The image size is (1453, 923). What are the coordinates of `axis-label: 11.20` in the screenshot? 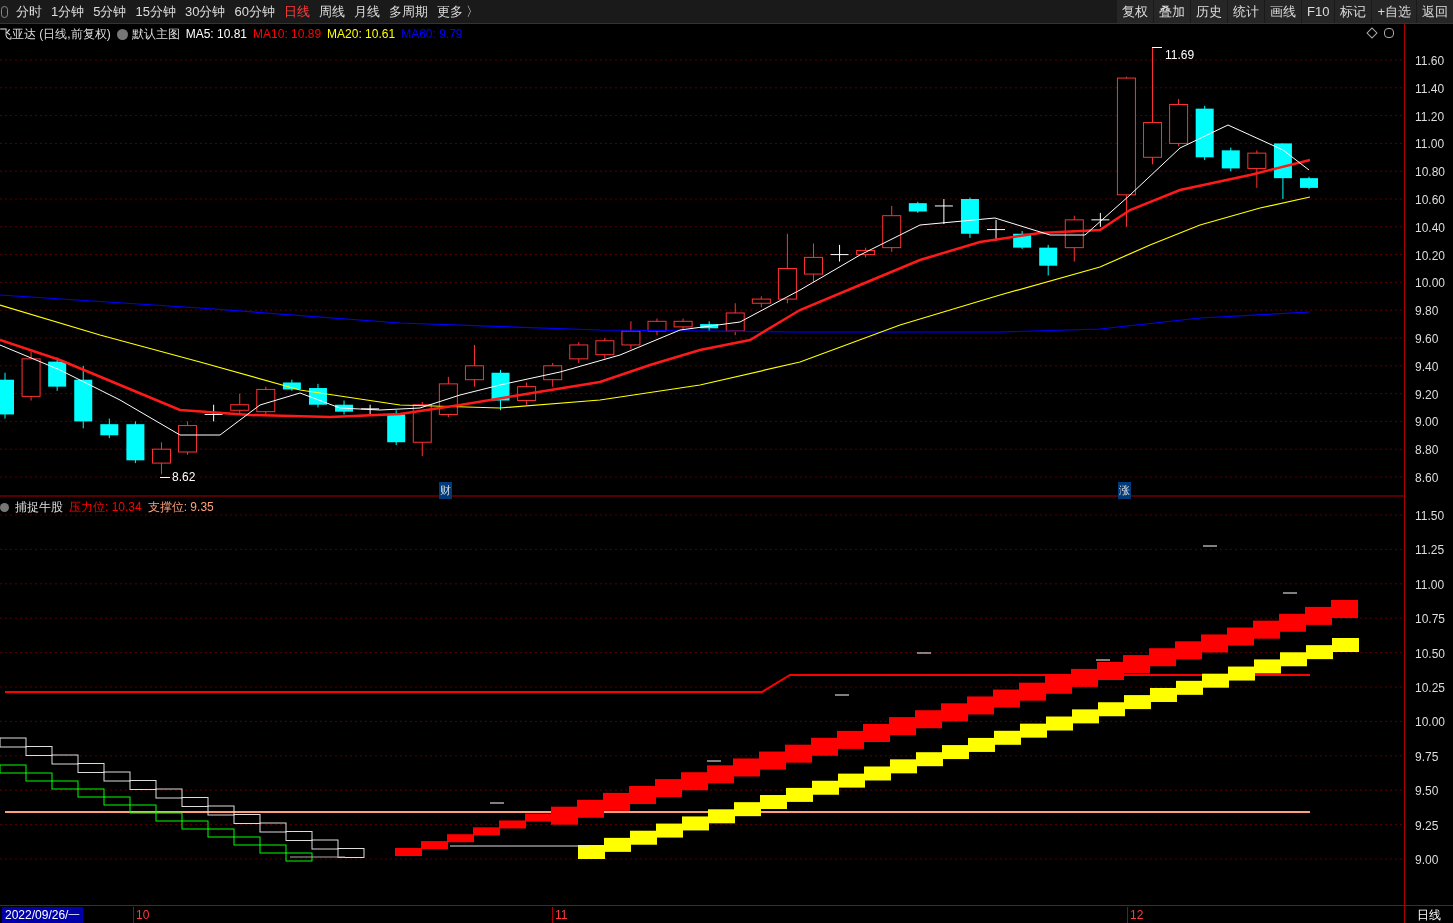 It's located at (1430, 117).